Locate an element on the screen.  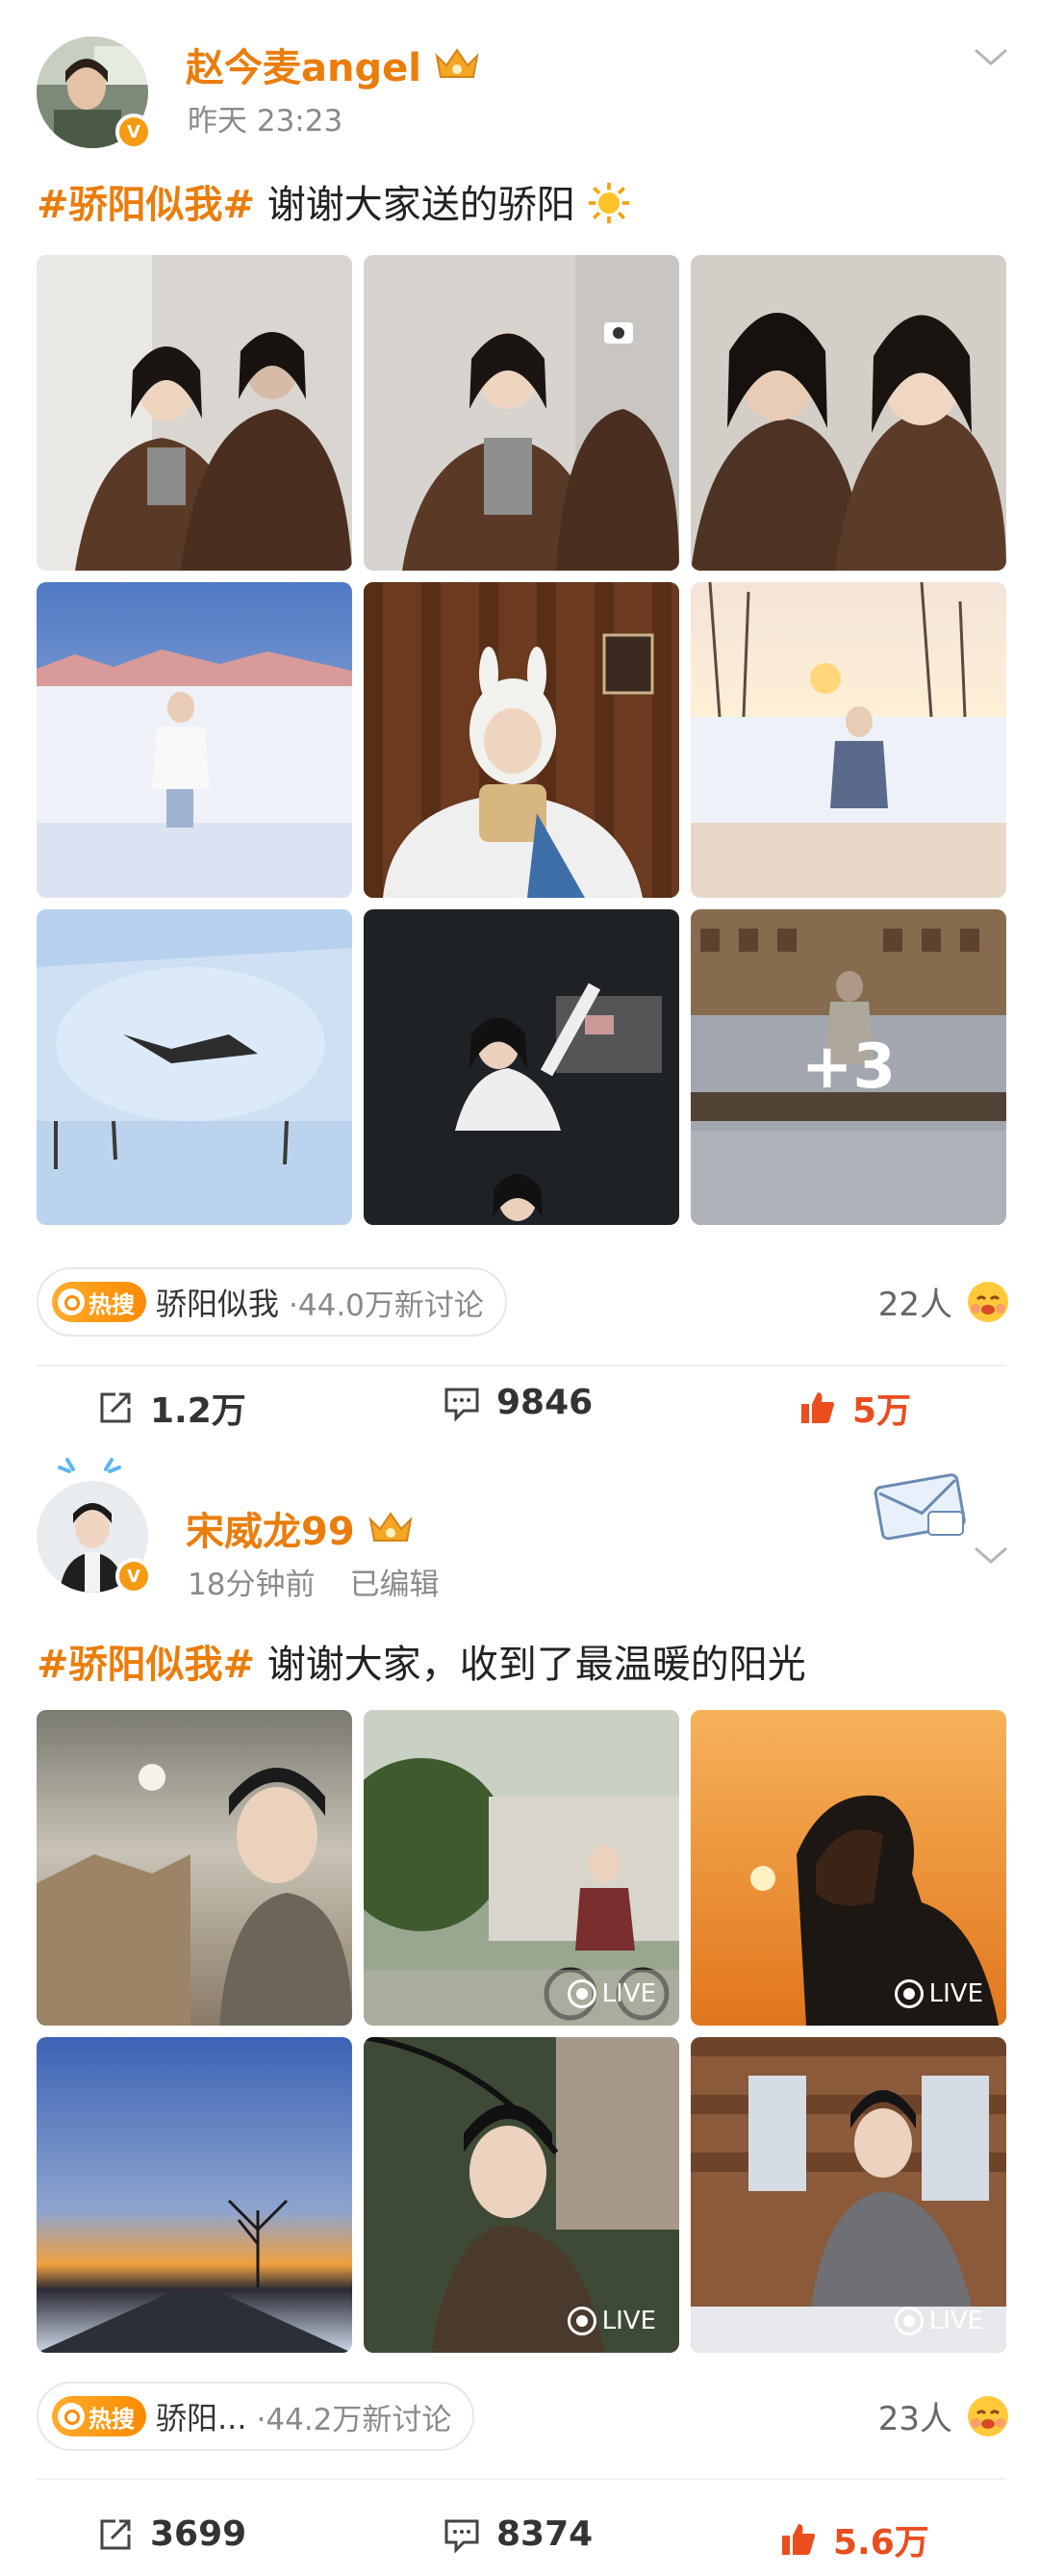
reaction-people: 23人 is located at coordinates (944, 2415).